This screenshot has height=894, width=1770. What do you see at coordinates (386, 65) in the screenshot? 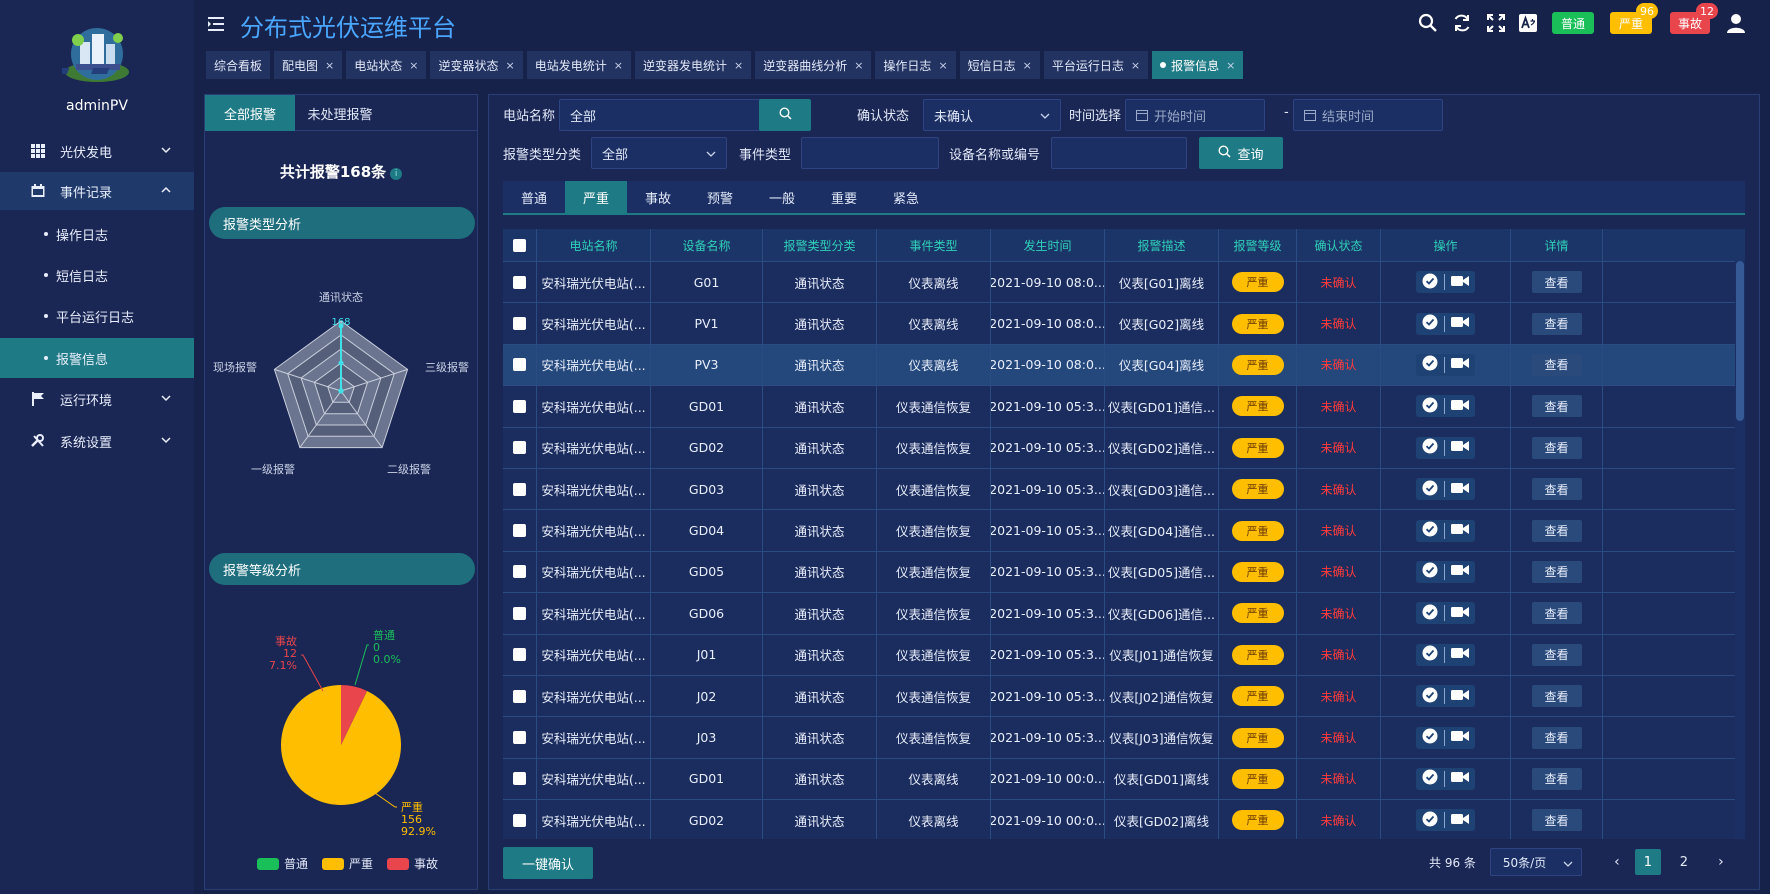
I see `tab-2: 电站状态 ×` at bounding box center [386, 65].